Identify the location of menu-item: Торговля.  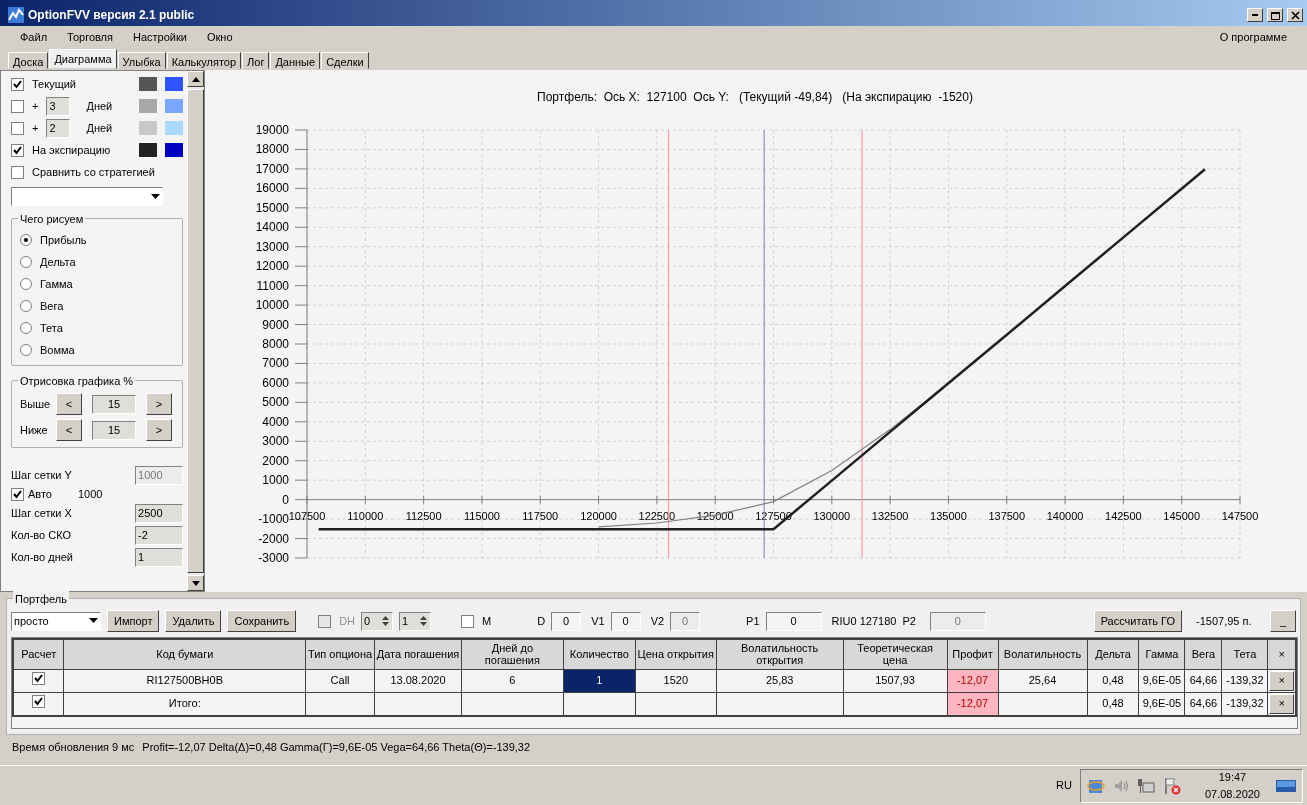
(90, 37).